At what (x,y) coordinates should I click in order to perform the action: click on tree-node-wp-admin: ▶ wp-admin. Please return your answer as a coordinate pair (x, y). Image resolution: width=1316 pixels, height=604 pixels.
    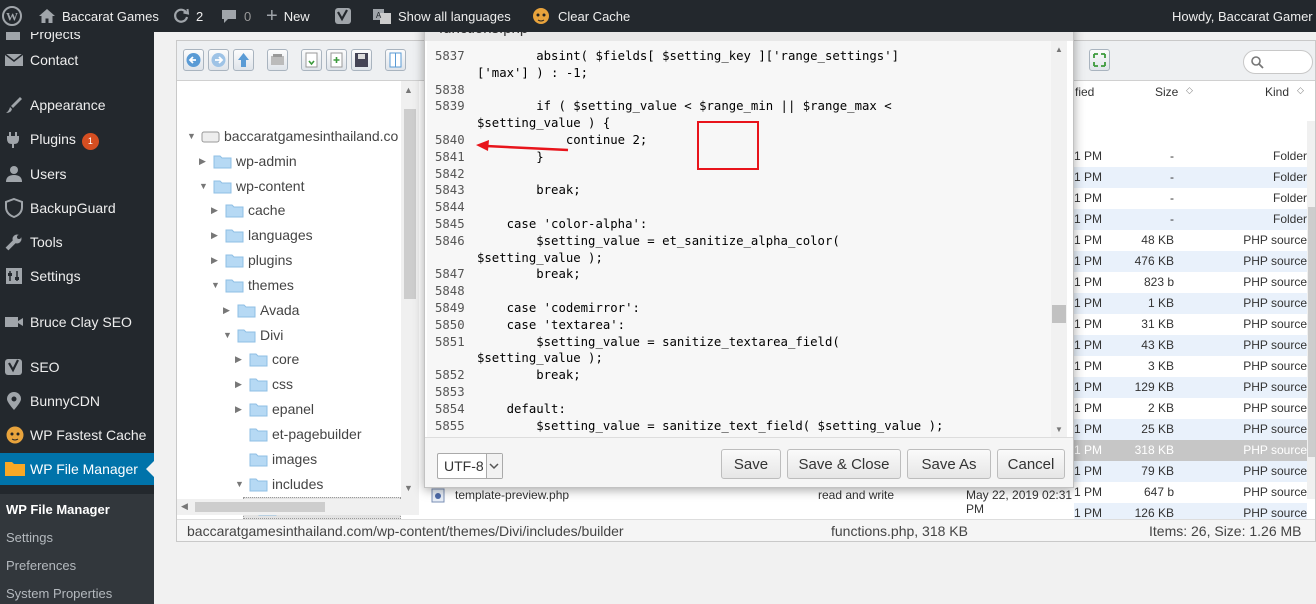
    Looking at the image, I should click on (248, 161).